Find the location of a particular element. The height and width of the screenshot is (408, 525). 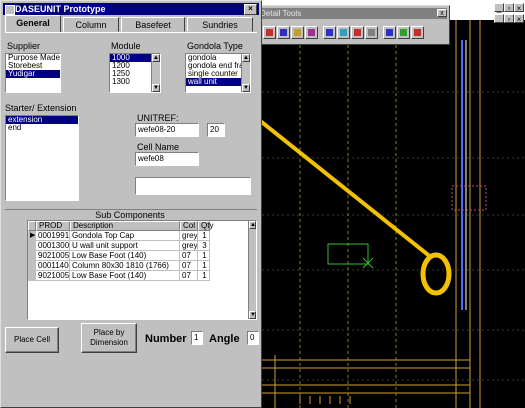

list-item: Purpose Made is located at coordinates (33, 58).